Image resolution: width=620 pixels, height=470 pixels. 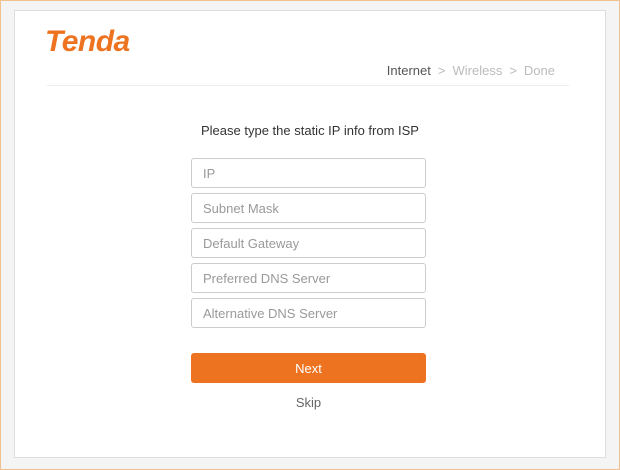 I want to click on step-done: Done, so click(x=539, y=70).